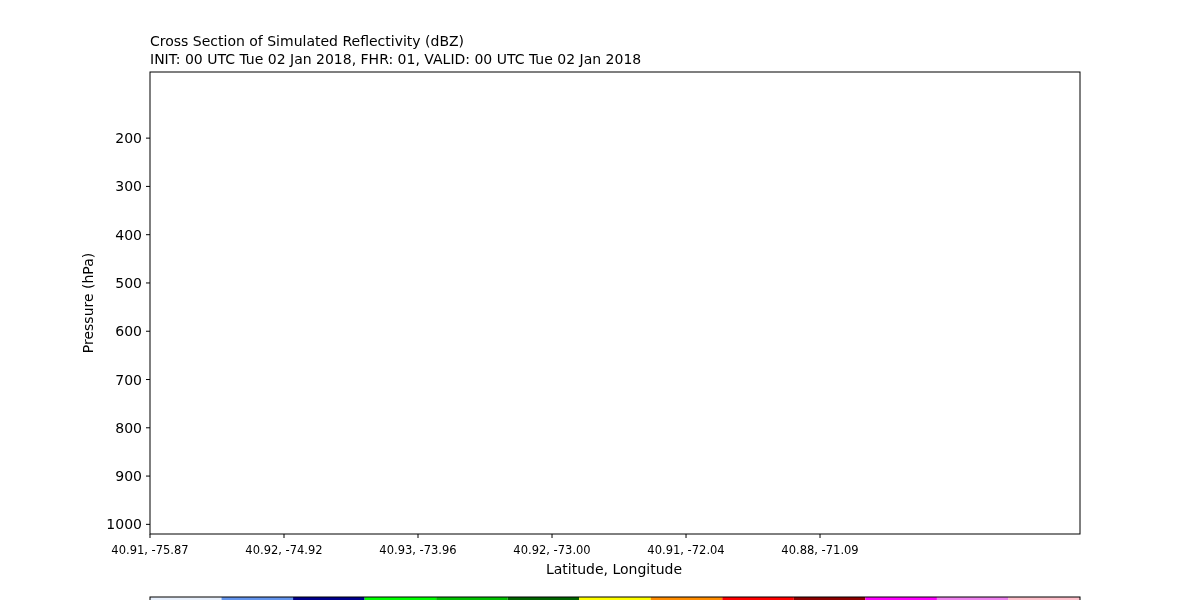 Image resolution: width=1200 pixels, height=600 pixels. I want to click on x-axis-label: Latitude, Longitude, so click(614, 569).